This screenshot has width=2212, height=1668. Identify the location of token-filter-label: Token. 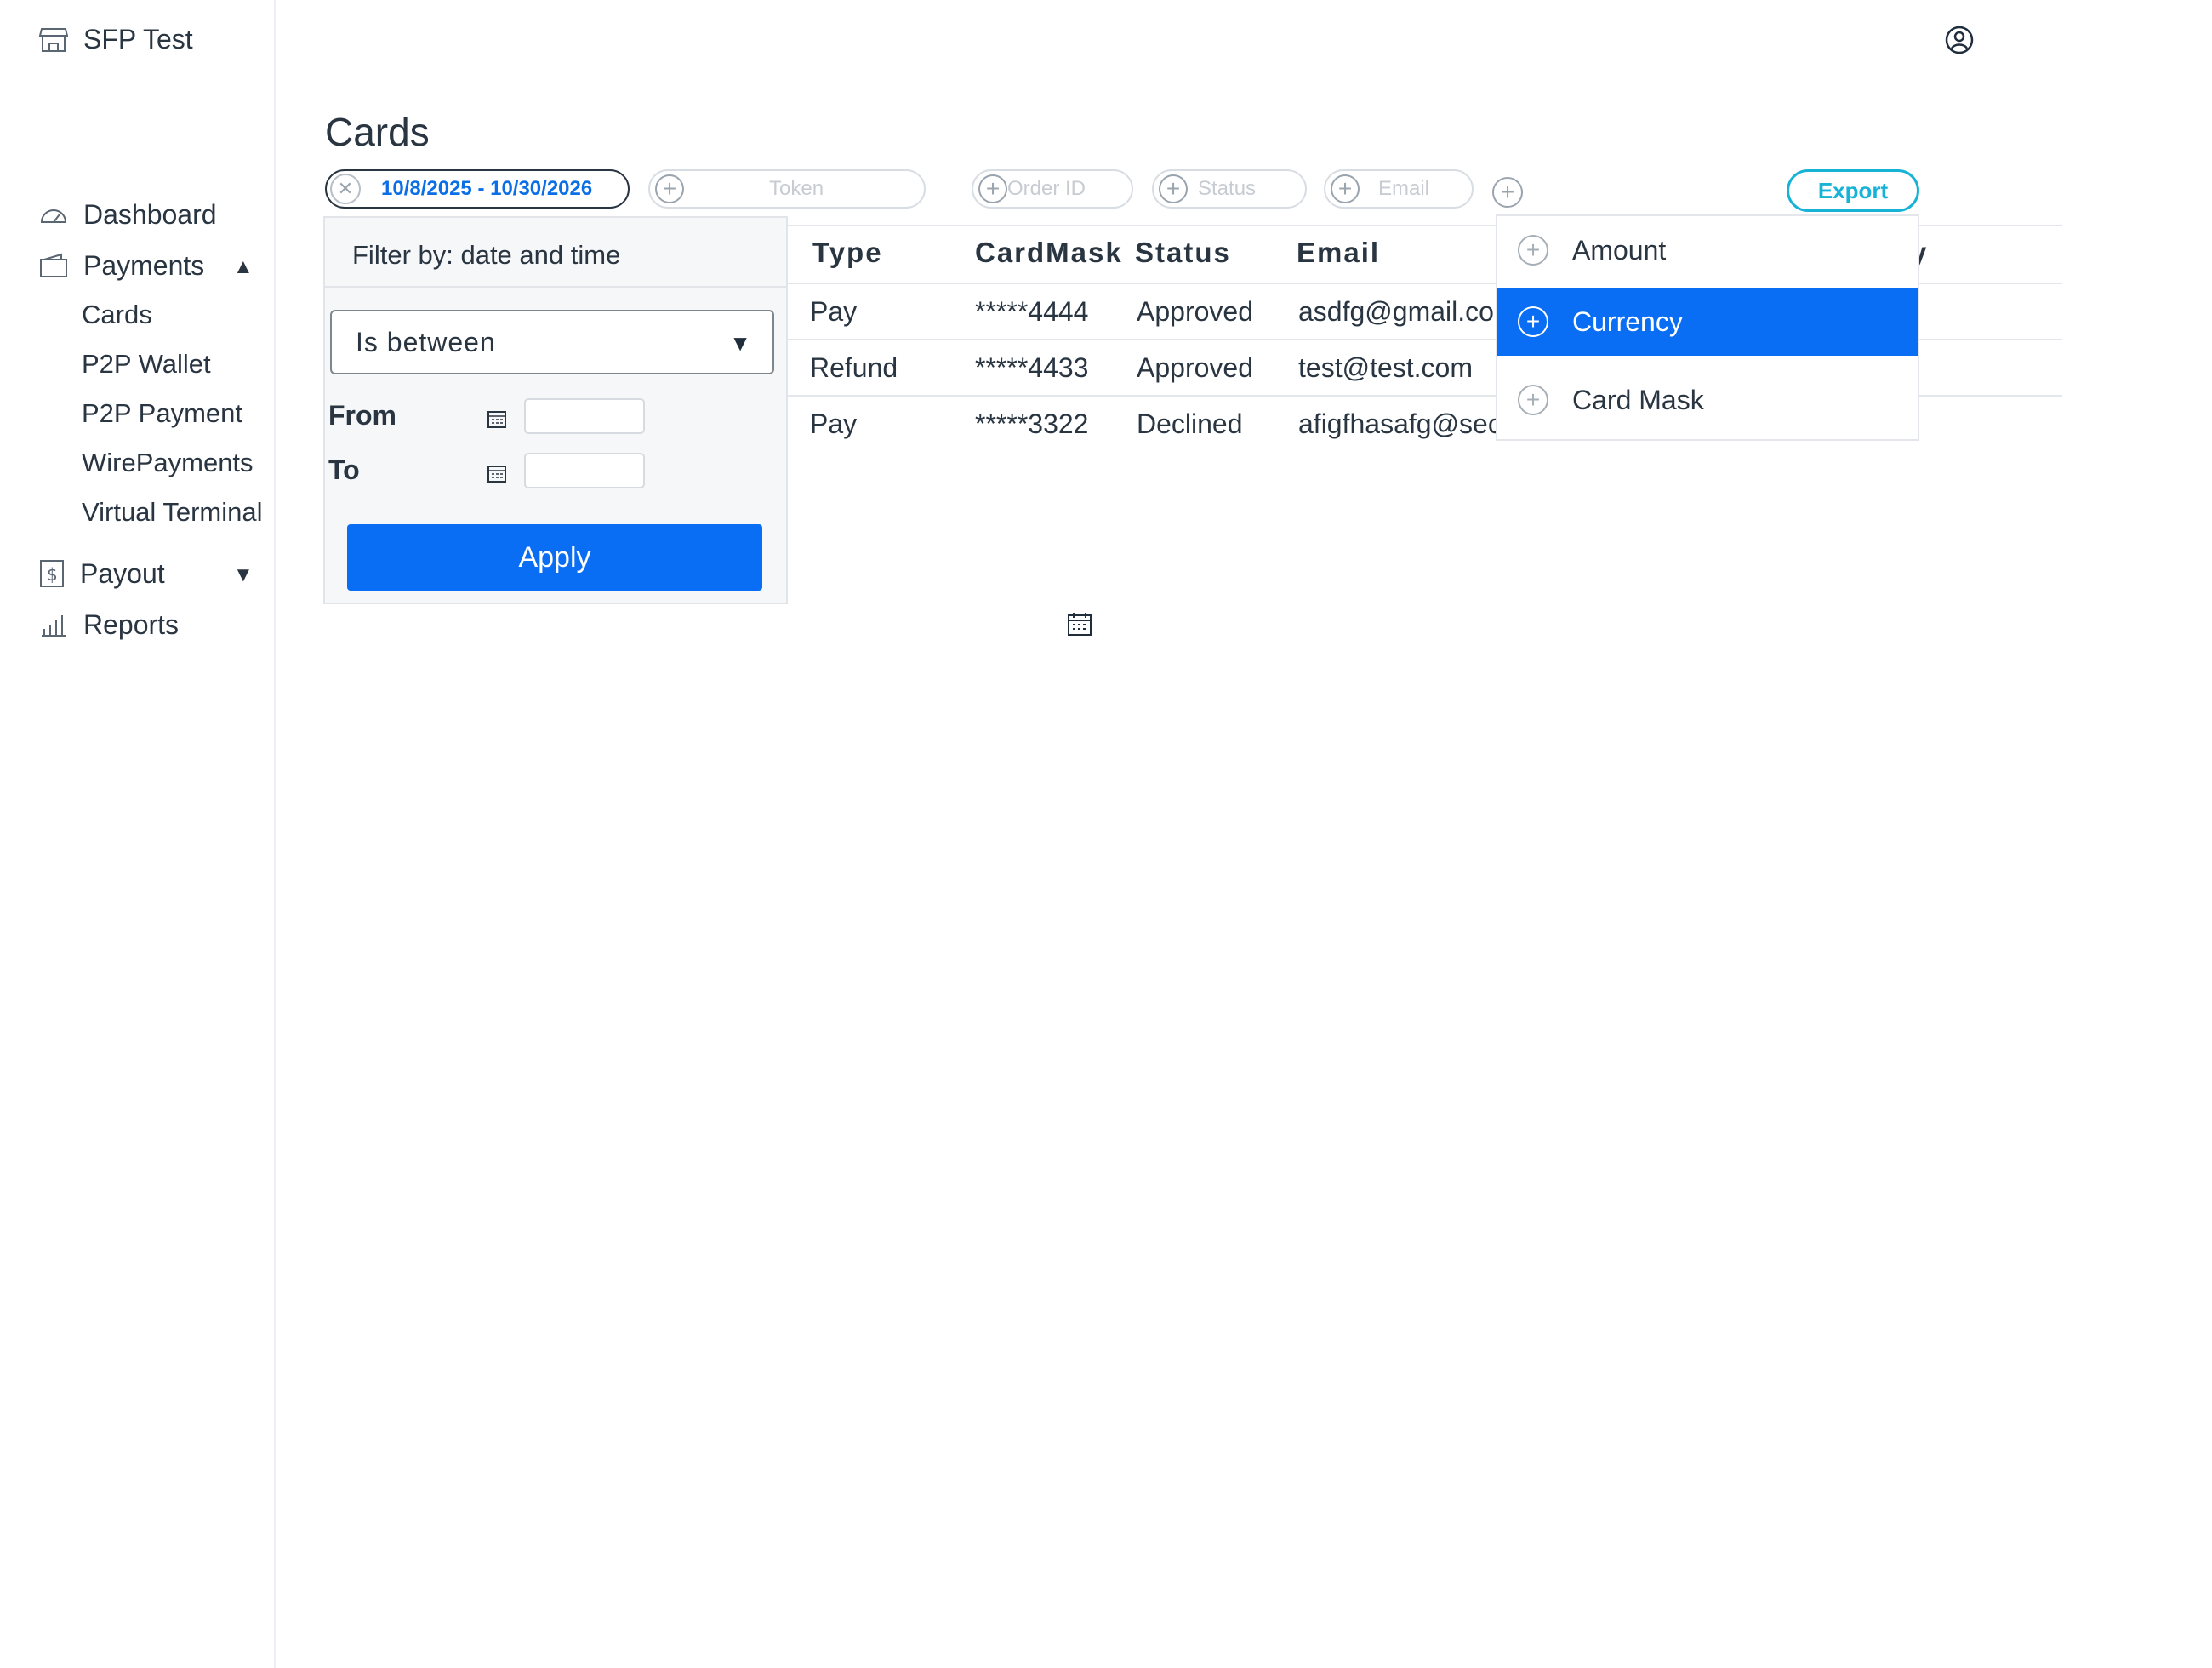
(796, 188).